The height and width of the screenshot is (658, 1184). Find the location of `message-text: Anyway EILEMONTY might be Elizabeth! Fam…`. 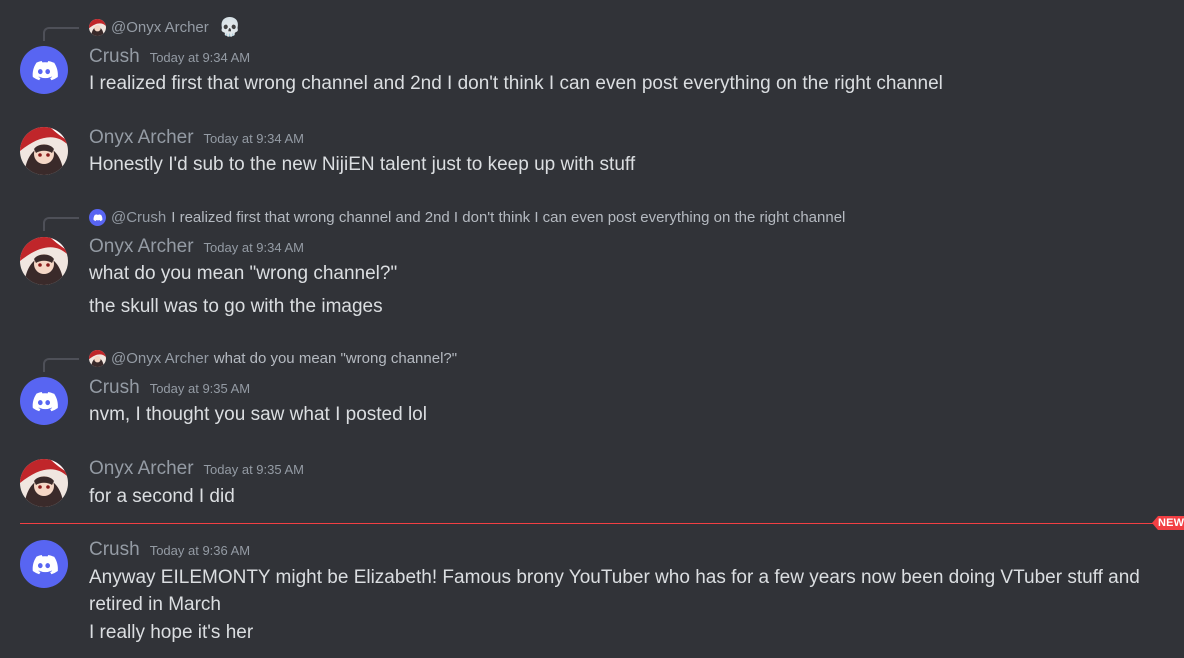

message-text: Anyway EILEMONTY might be Elizabeth! Fam… is located at coordinates (614, 577).